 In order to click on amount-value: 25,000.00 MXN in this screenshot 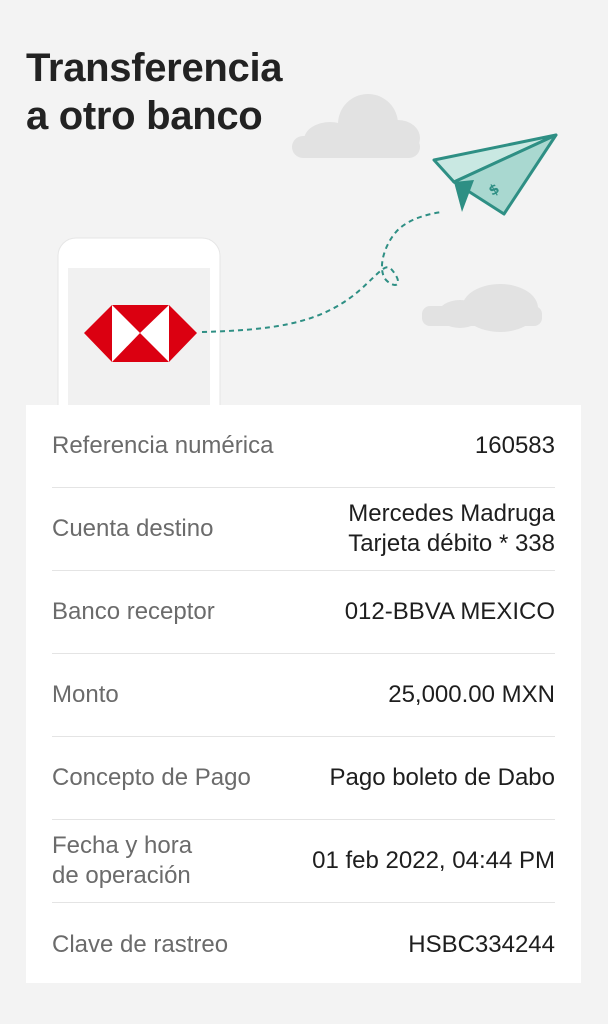, I will do `click(471, 694)`.